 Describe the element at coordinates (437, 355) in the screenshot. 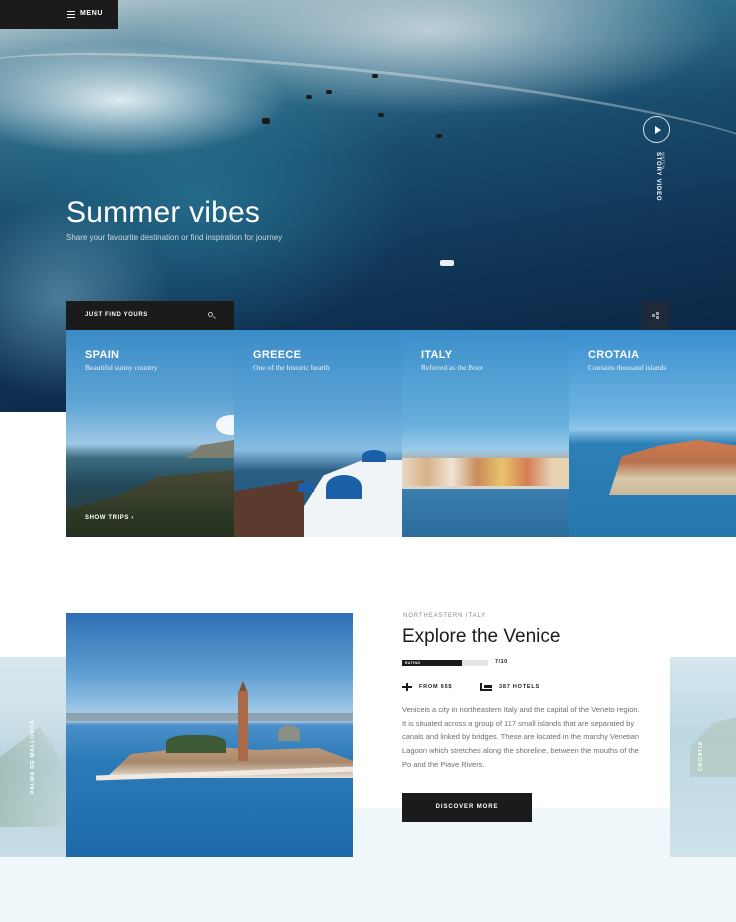

I see `country-name: ITALY` at that location.